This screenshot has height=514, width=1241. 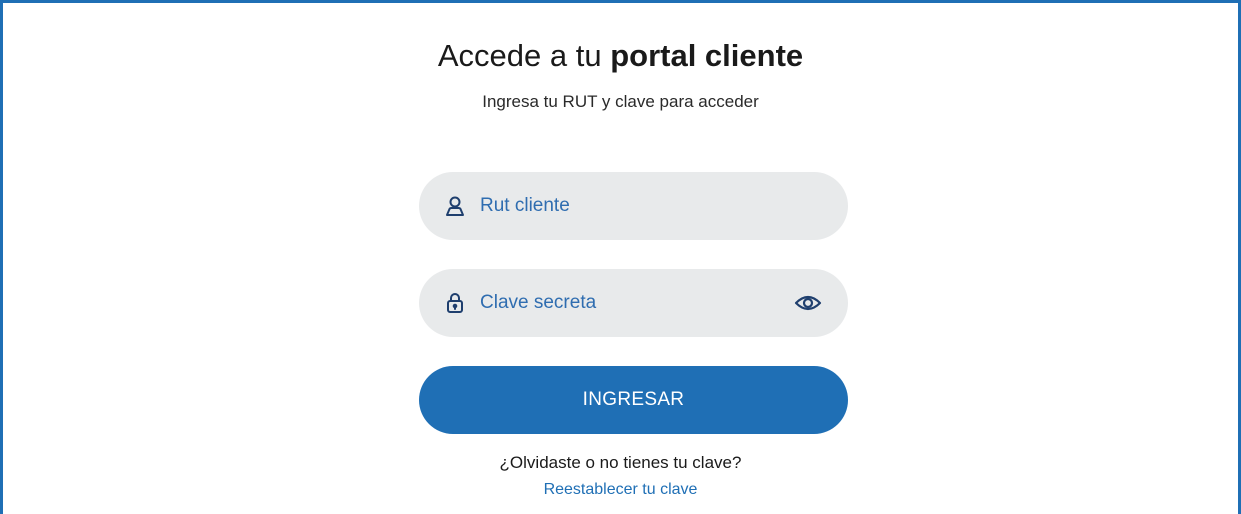 I want to click on reset-password-link: Reestablecer tu clave, so click(x=621, y=489).